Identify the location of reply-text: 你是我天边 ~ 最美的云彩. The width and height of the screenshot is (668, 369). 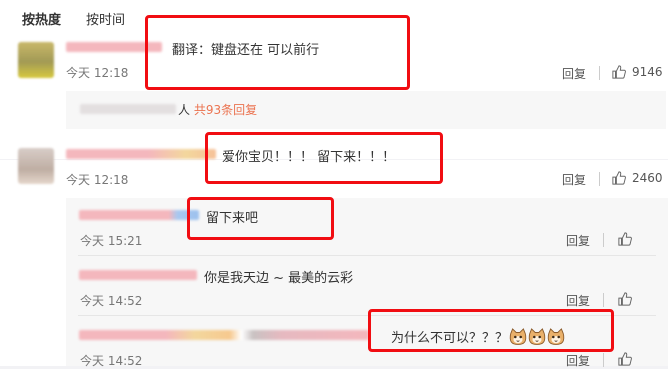
(279, 278).